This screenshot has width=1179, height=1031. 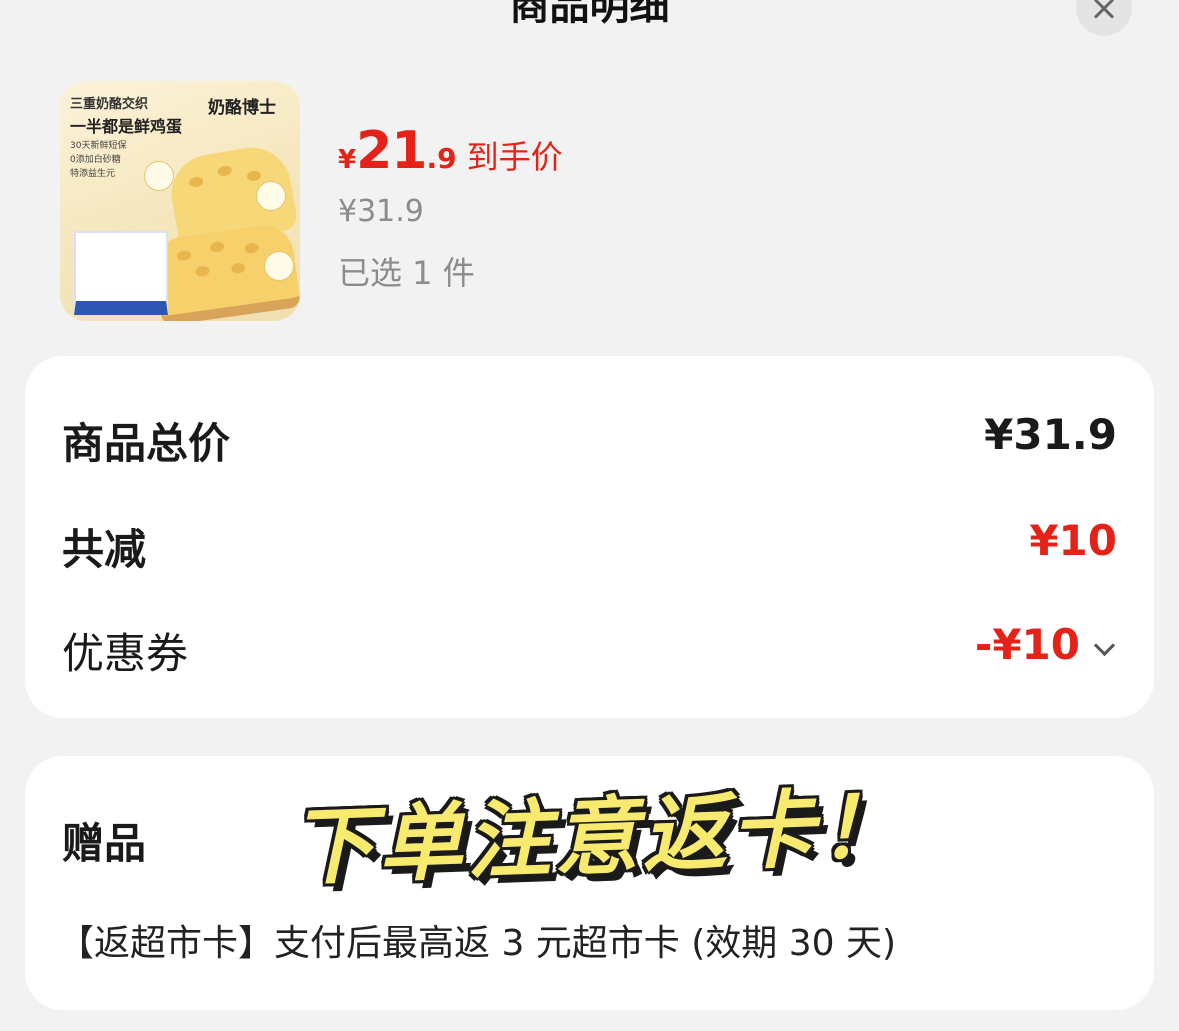 What do you see at coordinates (598, 837) in the screenshot?
I see `overlay-banner-text: 下单注意返卡！` at bounding box center [598, 837].